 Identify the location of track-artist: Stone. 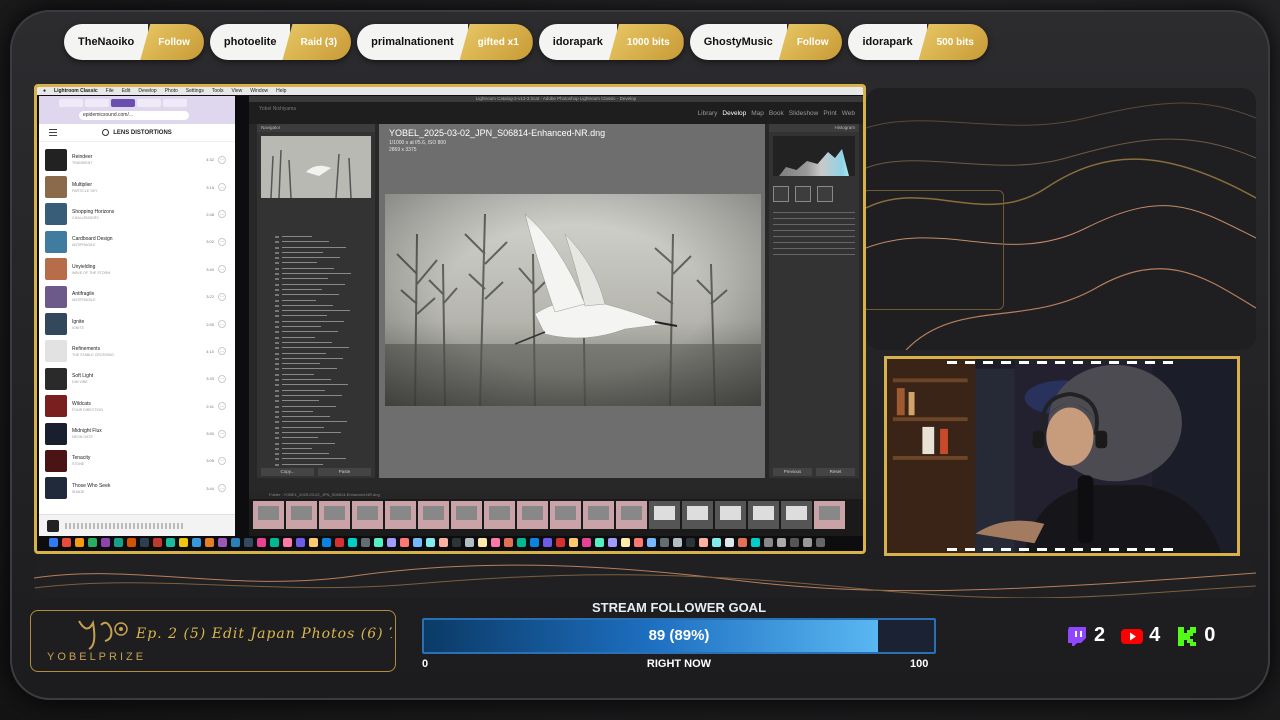
(139, 464).